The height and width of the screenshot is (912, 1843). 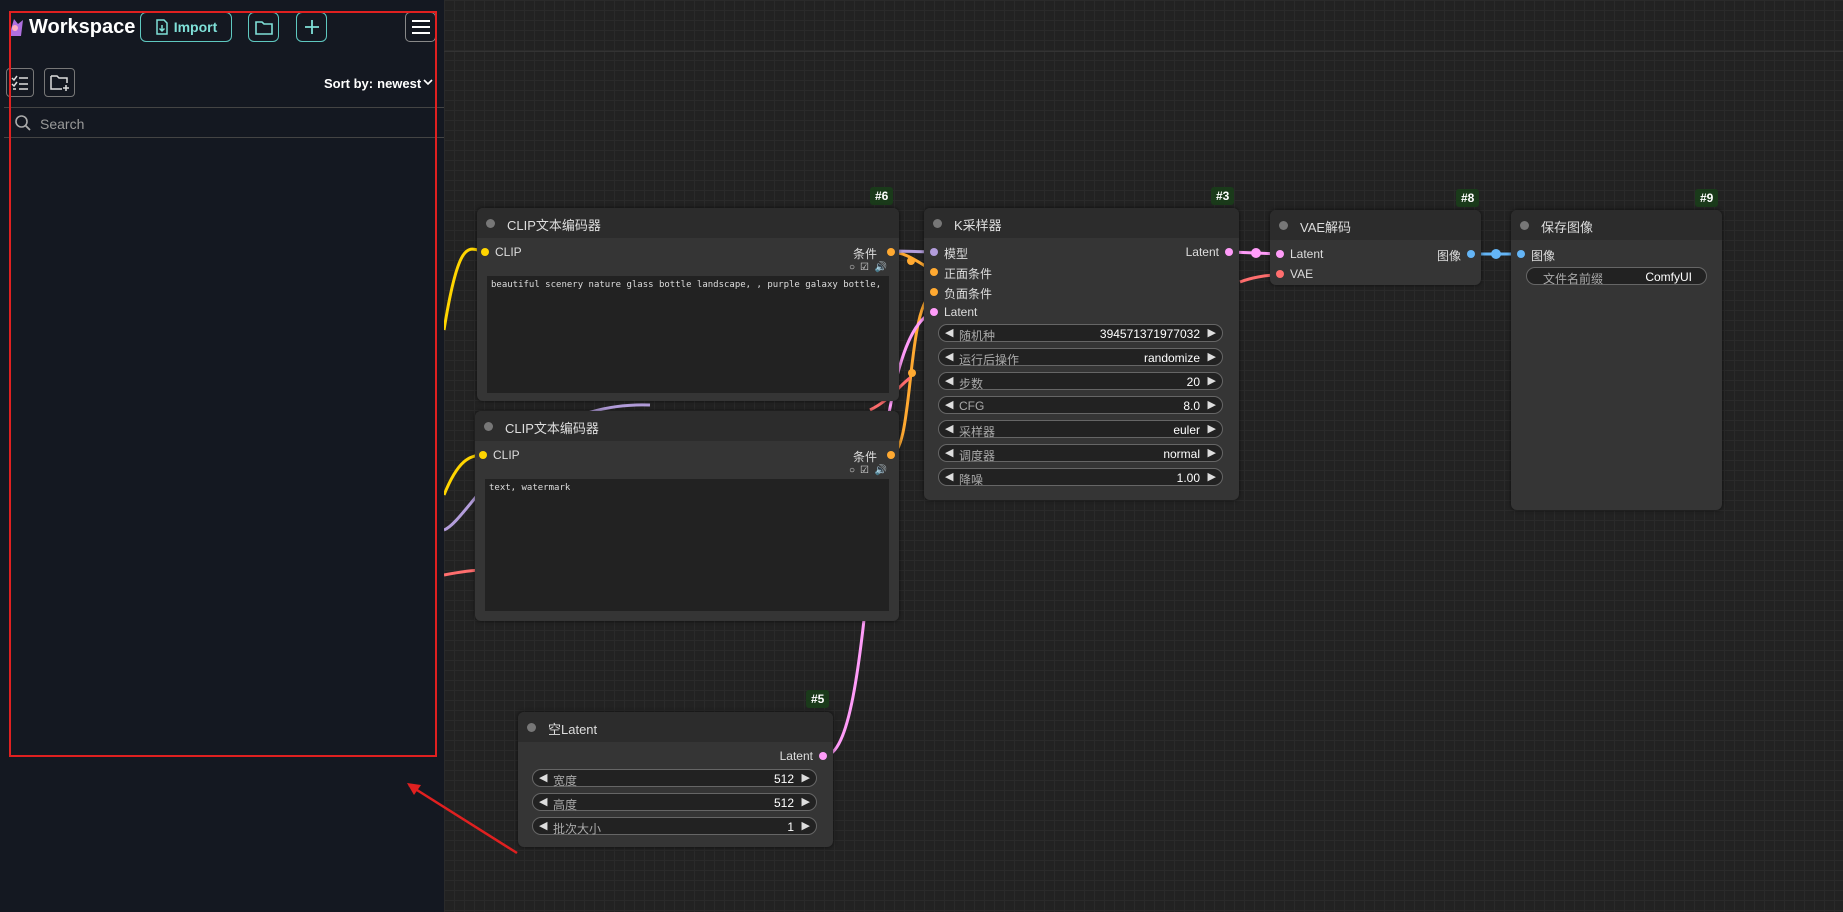 What do you see at coordinates (1081, 223) in the screenshot?
I see `node-header: K采样器` at bounding box center [1081, 223].